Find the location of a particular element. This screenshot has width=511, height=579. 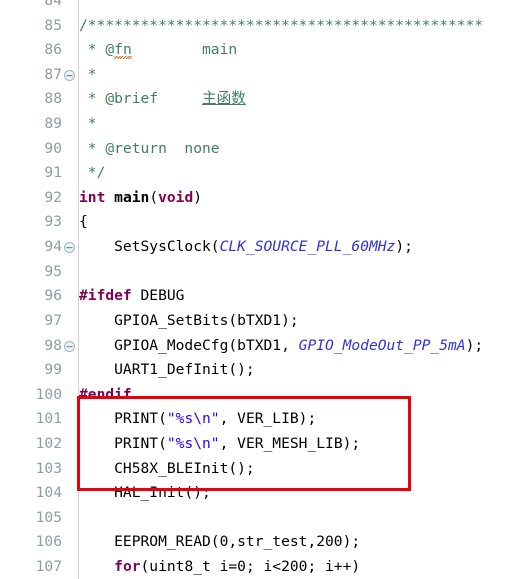

line-content: UART1_DefInit(); is located at coordinates (167, 370).